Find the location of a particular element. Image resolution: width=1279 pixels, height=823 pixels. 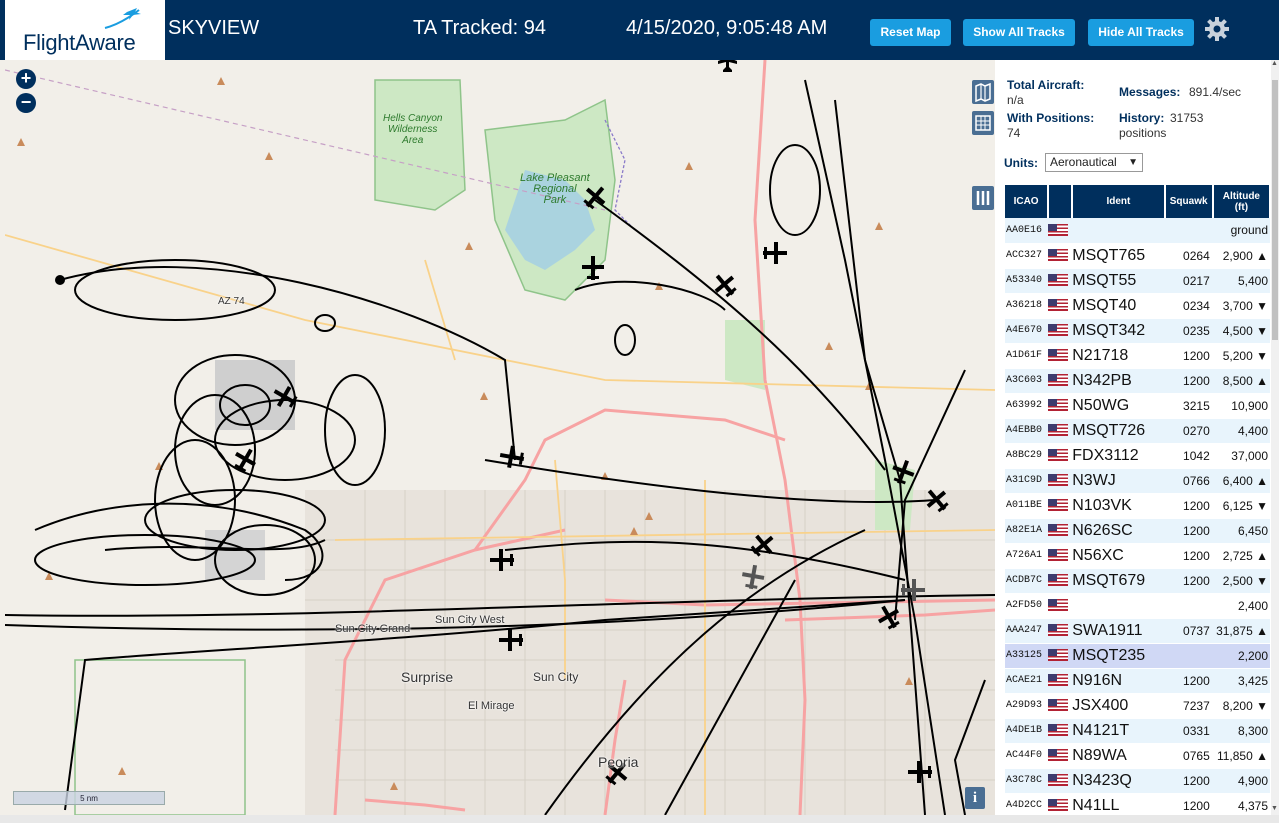

history-unit: positions is located at coordinates (1143, 133).